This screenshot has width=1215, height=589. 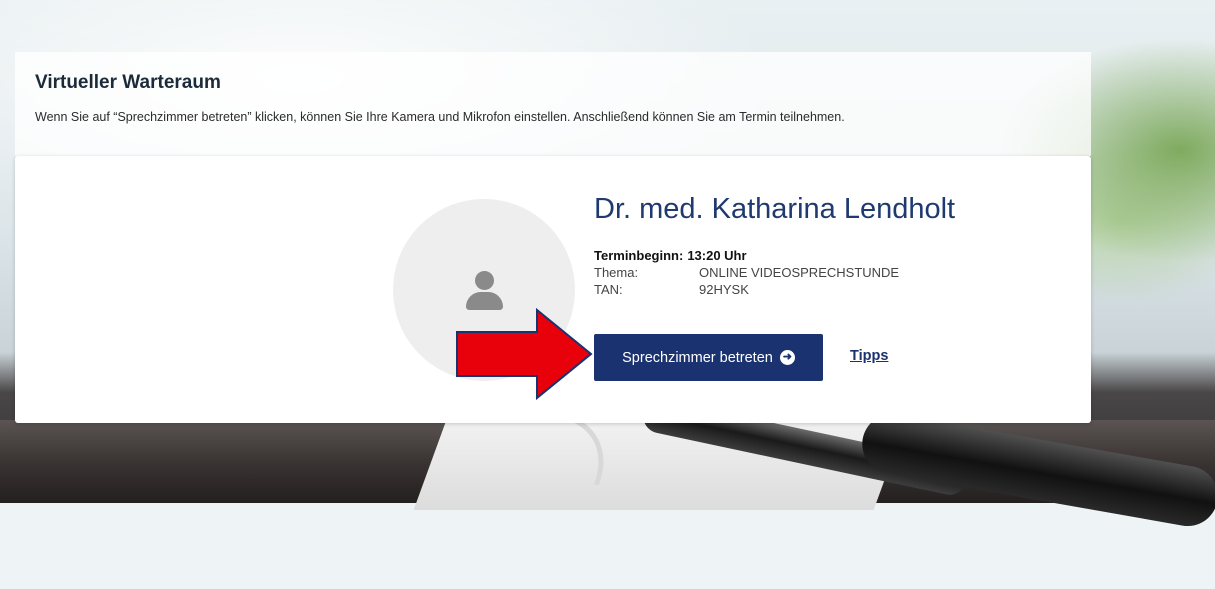 I want to click on topic-label: Thema:, so click(x=616, y=272).